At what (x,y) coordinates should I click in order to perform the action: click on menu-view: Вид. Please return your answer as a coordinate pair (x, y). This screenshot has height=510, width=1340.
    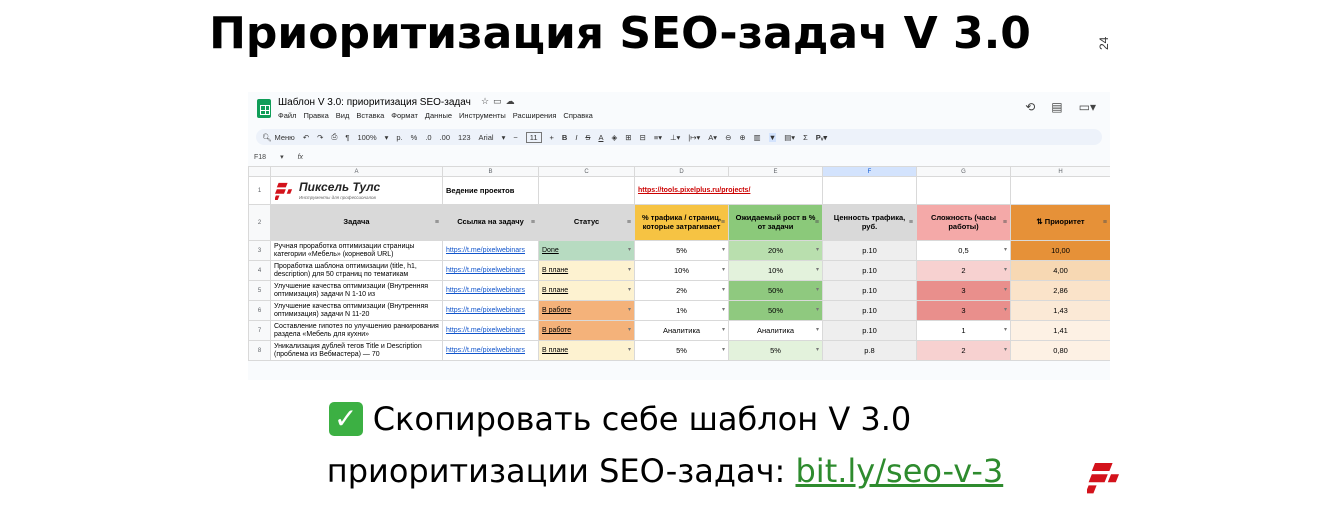
    Looking at the image, I should click on (343, 115).